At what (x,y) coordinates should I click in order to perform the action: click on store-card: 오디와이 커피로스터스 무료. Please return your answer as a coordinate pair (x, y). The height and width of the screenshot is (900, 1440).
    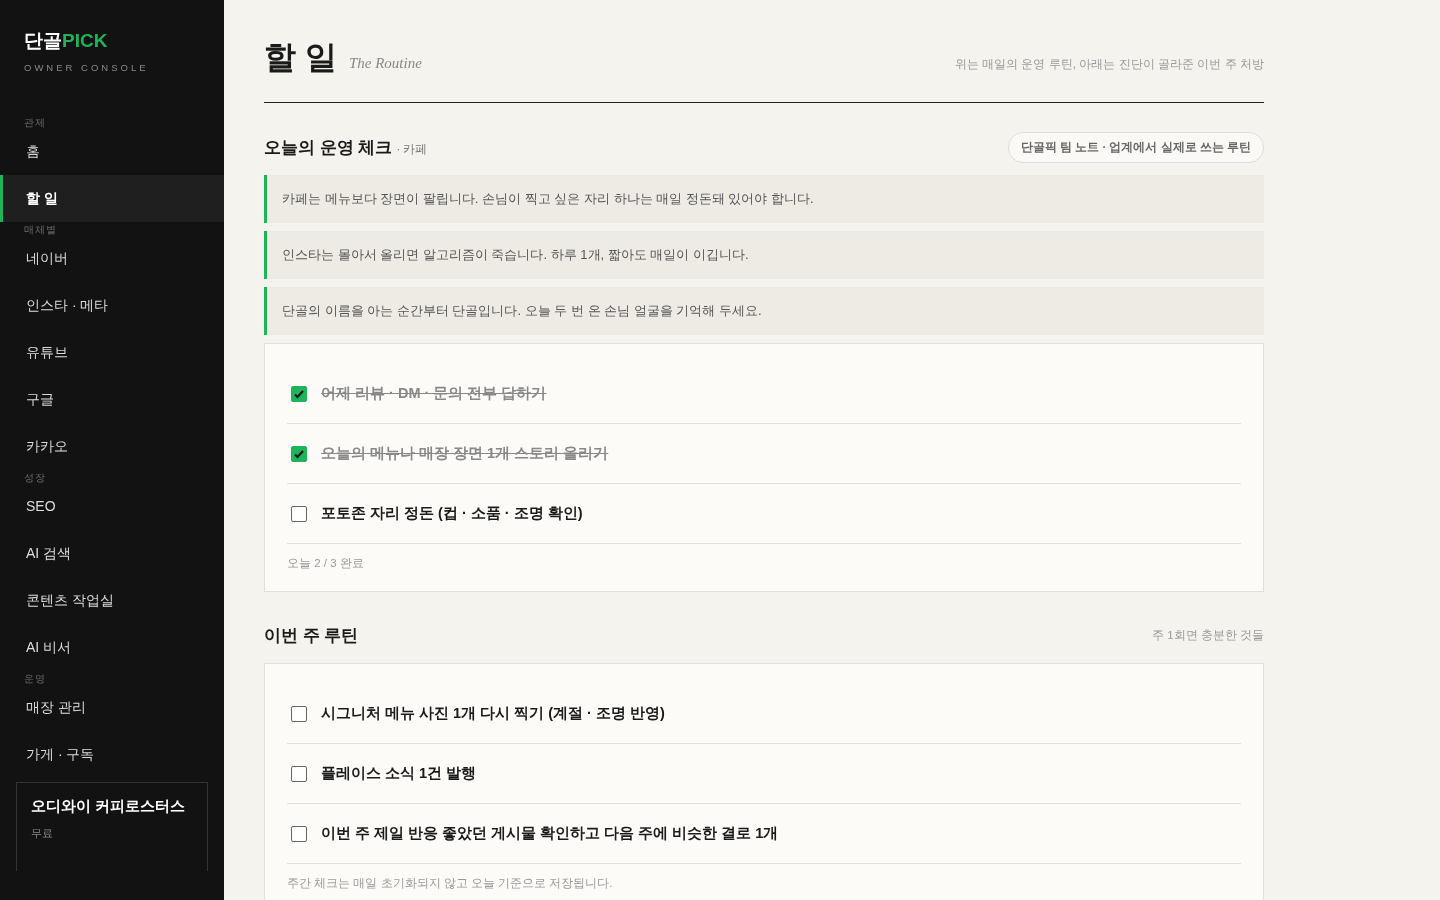
    Looking at the image, I should click on (112, 826).